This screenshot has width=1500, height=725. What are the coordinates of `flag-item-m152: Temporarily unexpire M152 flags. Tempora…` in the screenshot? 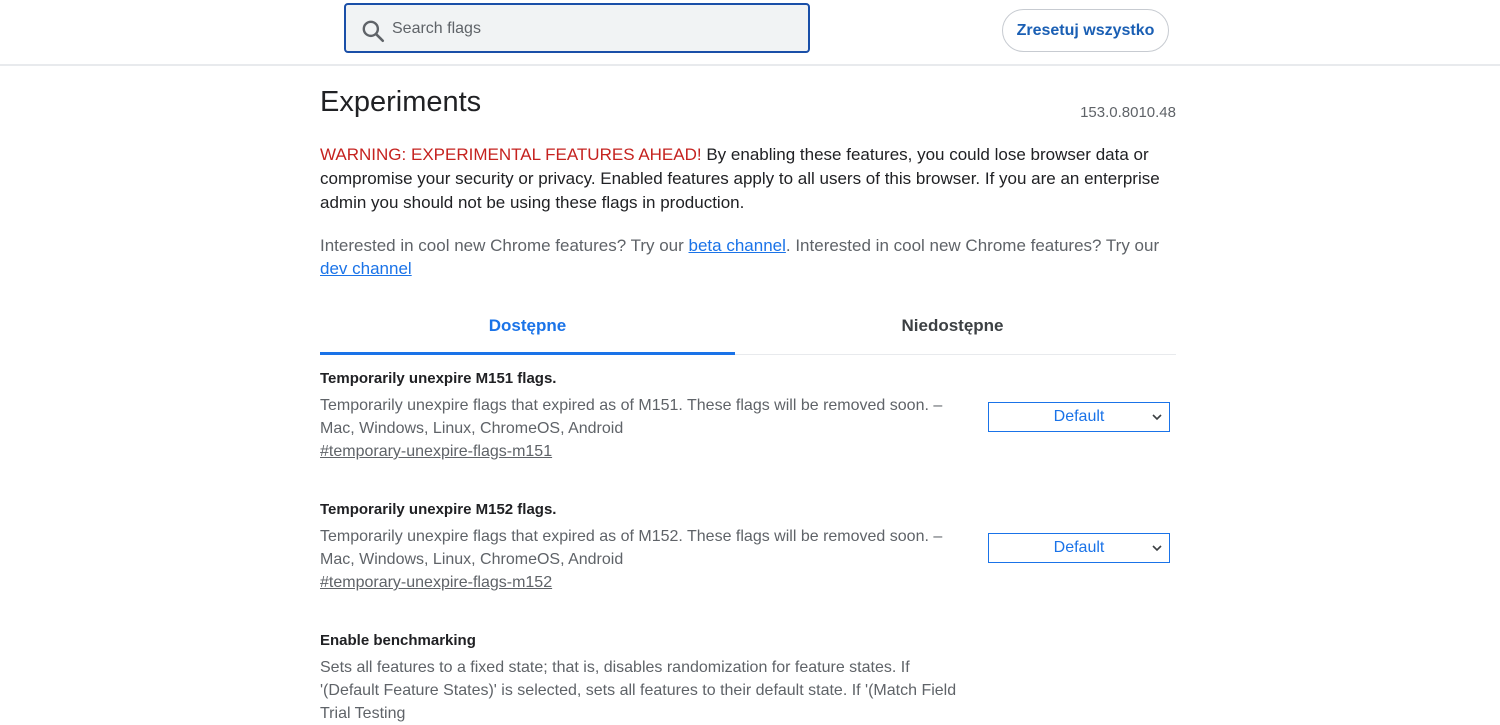 It's located at (748, 545).